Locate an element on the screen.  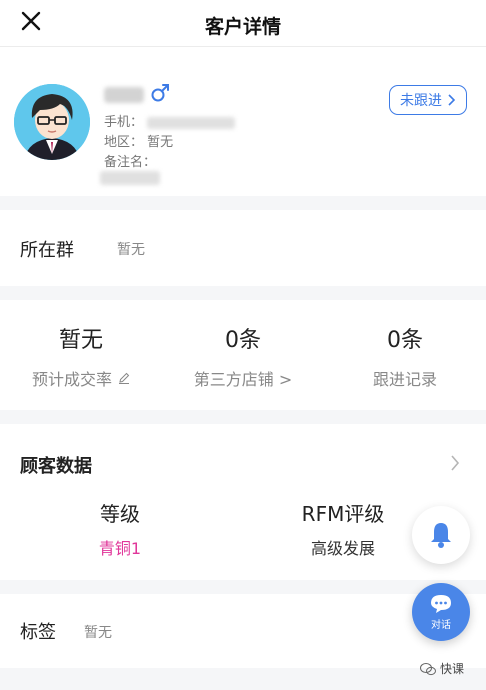
customer-data-title: 顾客数据 is located at coordinates (56, 466).